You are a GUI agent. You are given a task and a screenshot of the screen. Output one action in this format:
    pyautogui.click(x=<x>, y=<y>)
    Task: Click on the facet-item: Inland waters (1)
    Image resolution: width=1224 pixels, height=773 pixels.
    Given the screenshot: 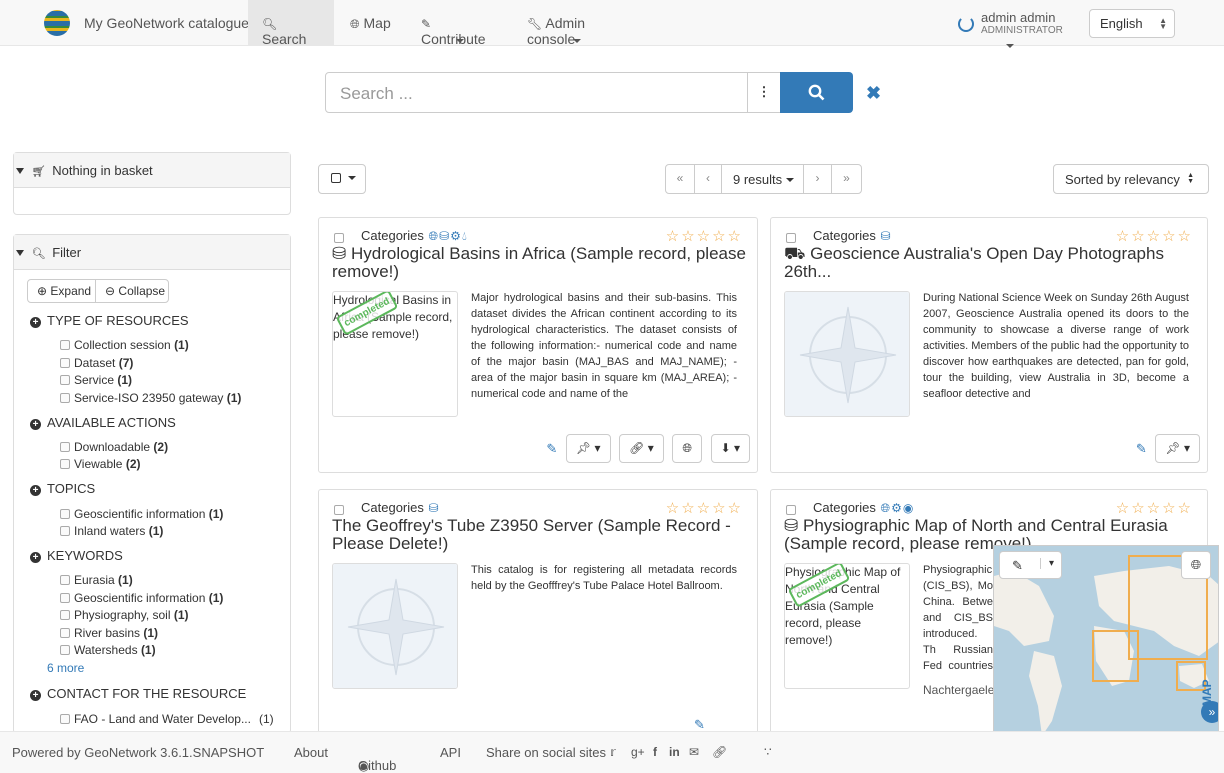 What is the action you would take?
    pyautogui.click(x=111, y=531)
    